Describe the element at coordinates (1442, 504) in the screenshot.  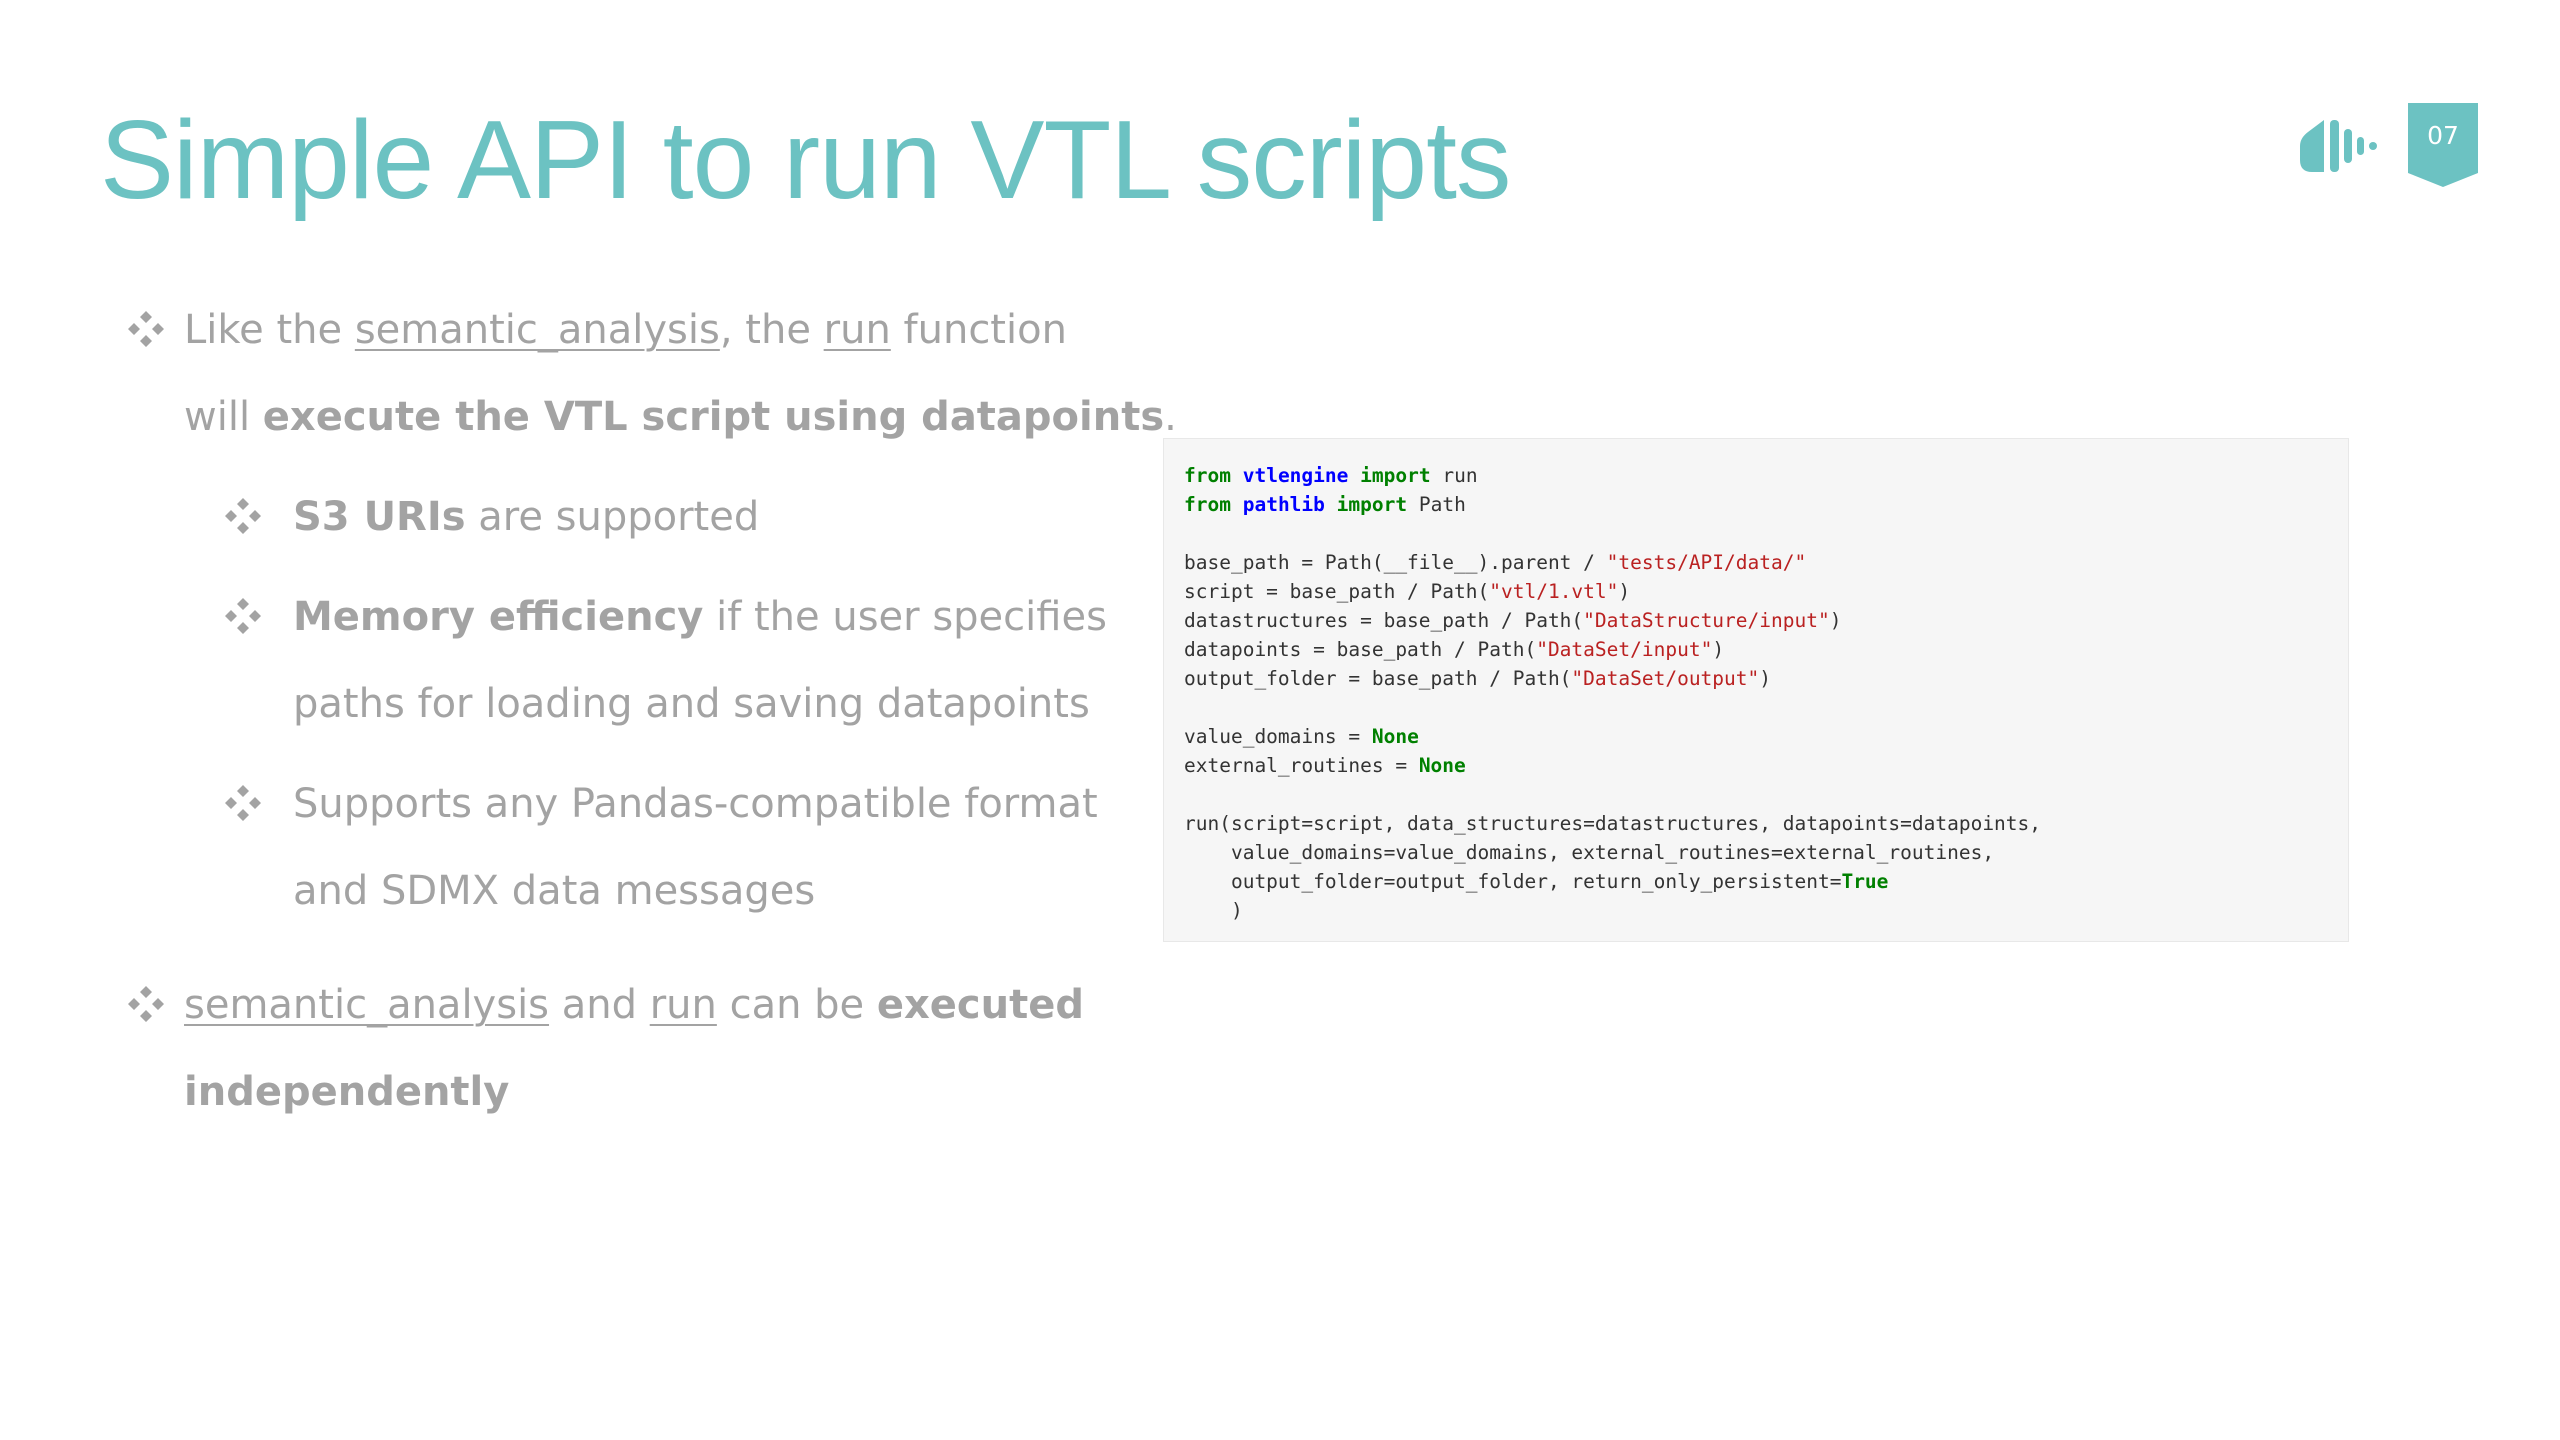
I see `code-text: Path` at that location.